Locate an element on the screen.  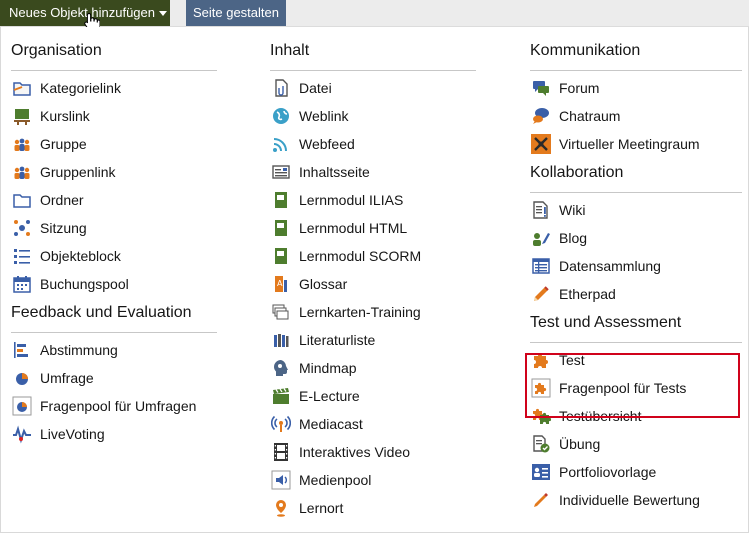
portfolio-template-icon is located at coordinates (541, 472).